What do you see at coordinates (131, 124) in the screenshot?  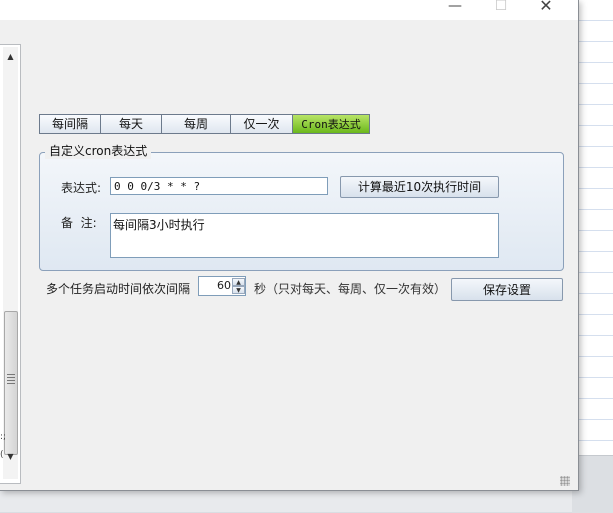 I see `tab-daily: 每天` at bounding box center [131, 124].